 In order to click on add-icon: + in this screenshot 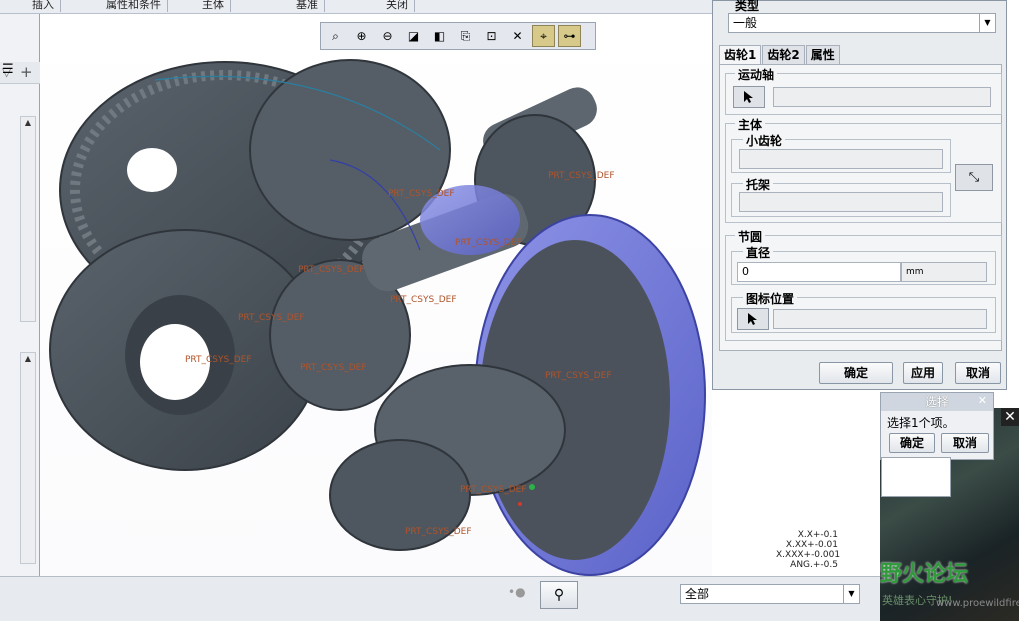, I will do `click(26, 72)`.